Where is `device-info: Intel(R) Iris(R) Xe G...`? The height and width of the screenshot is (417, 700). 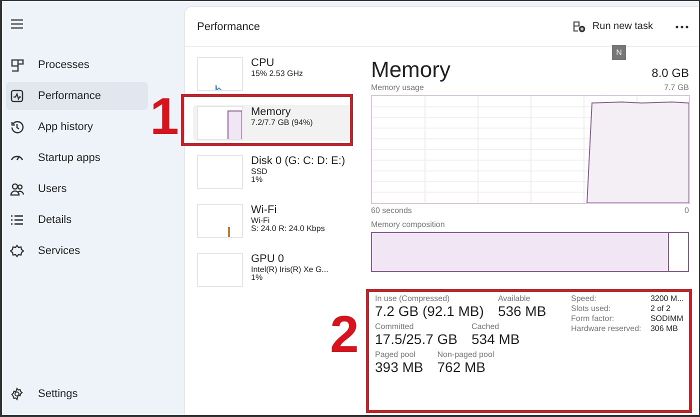 device-info: Intel(R) Iris(R) Xe G... is located at coordinates (289, 270).